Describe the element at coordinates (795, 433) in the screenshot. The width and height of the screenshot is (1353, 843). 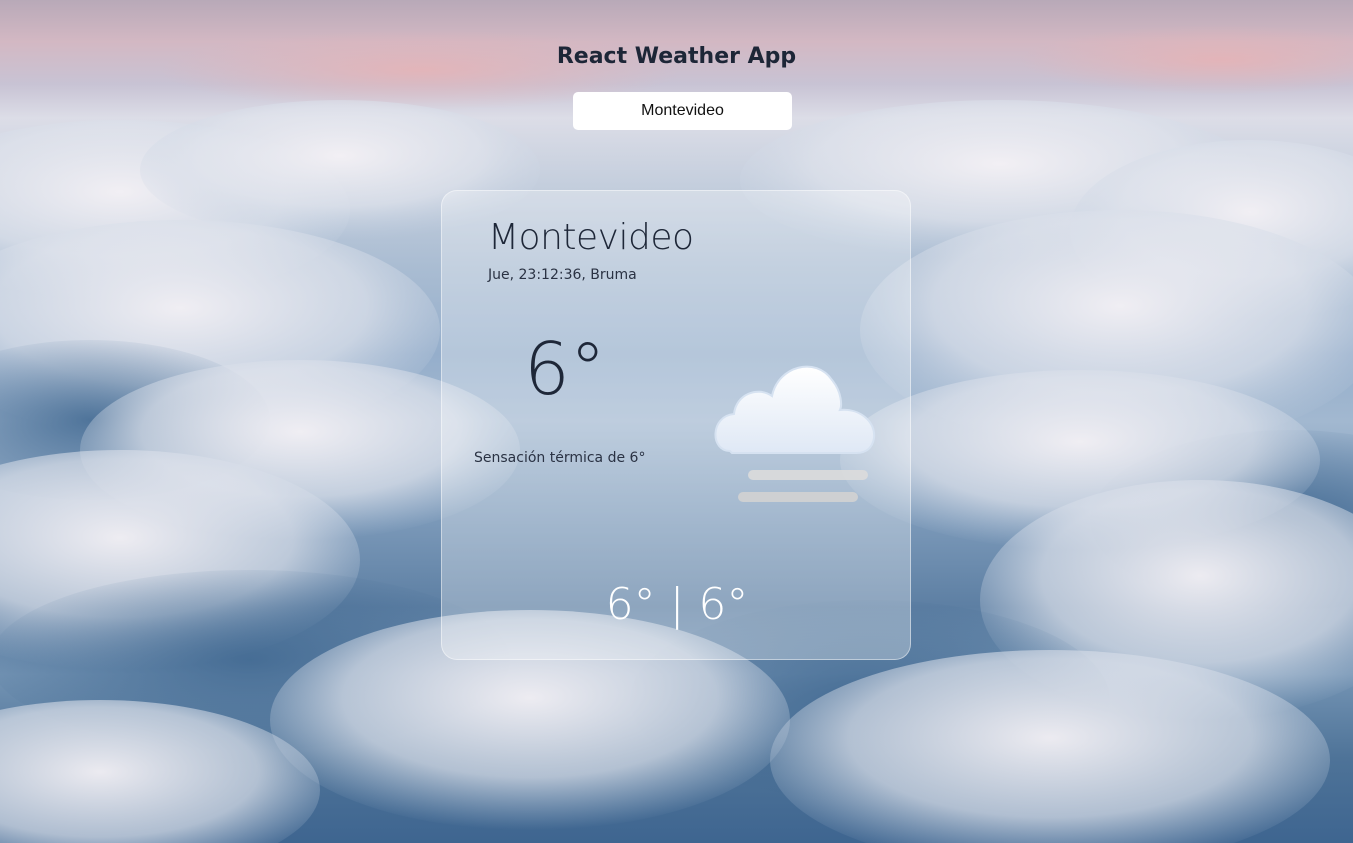
I see `fog-cloud-icon` at that location.